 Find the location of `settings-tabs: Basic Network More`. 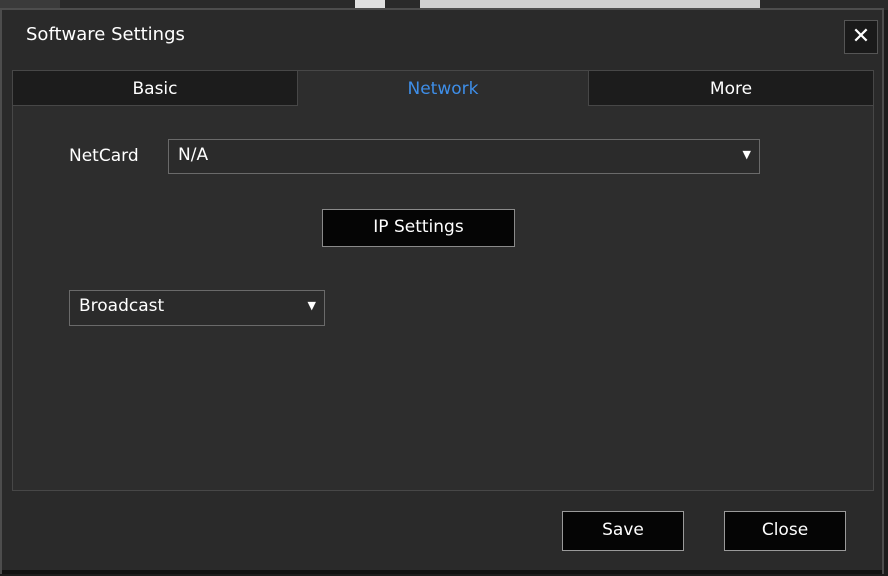

settings-tabs: Basic Network More is located at coordinates (443, 88).